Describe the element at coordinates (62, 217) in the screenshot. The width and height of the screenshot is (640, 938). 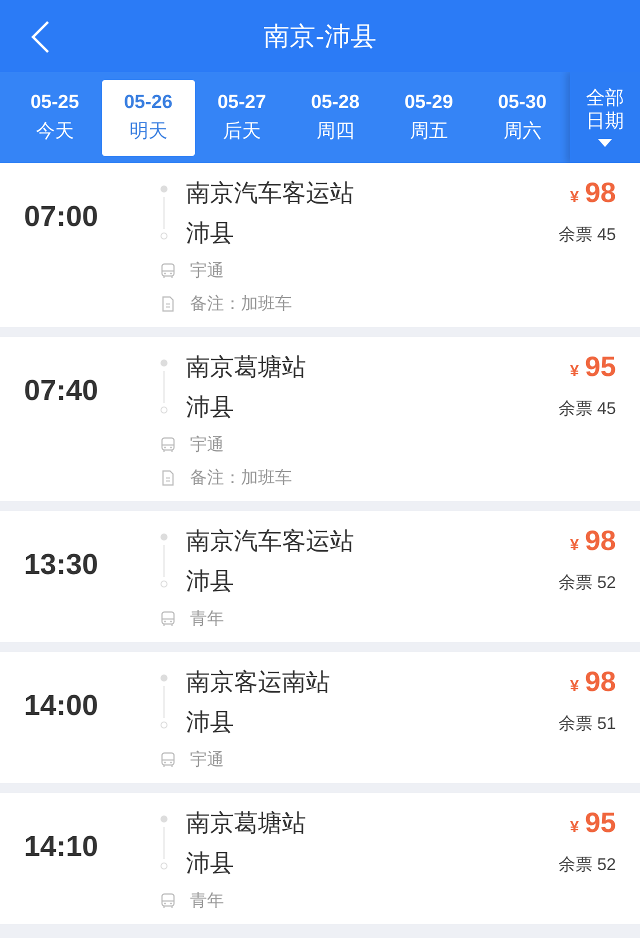
I see `departure-time: 07:00` at that location.